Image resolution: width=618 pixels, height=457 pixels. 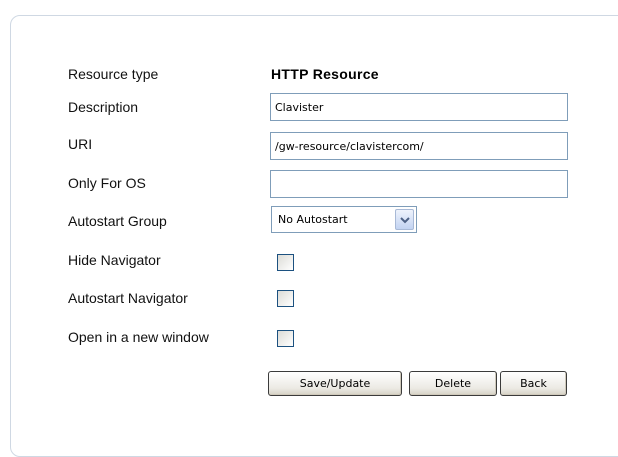 What do you see at coordinates (285, 298) in the screenshot?
I see `autostart-navigator-checkbox` at bounding box center [285, 298].